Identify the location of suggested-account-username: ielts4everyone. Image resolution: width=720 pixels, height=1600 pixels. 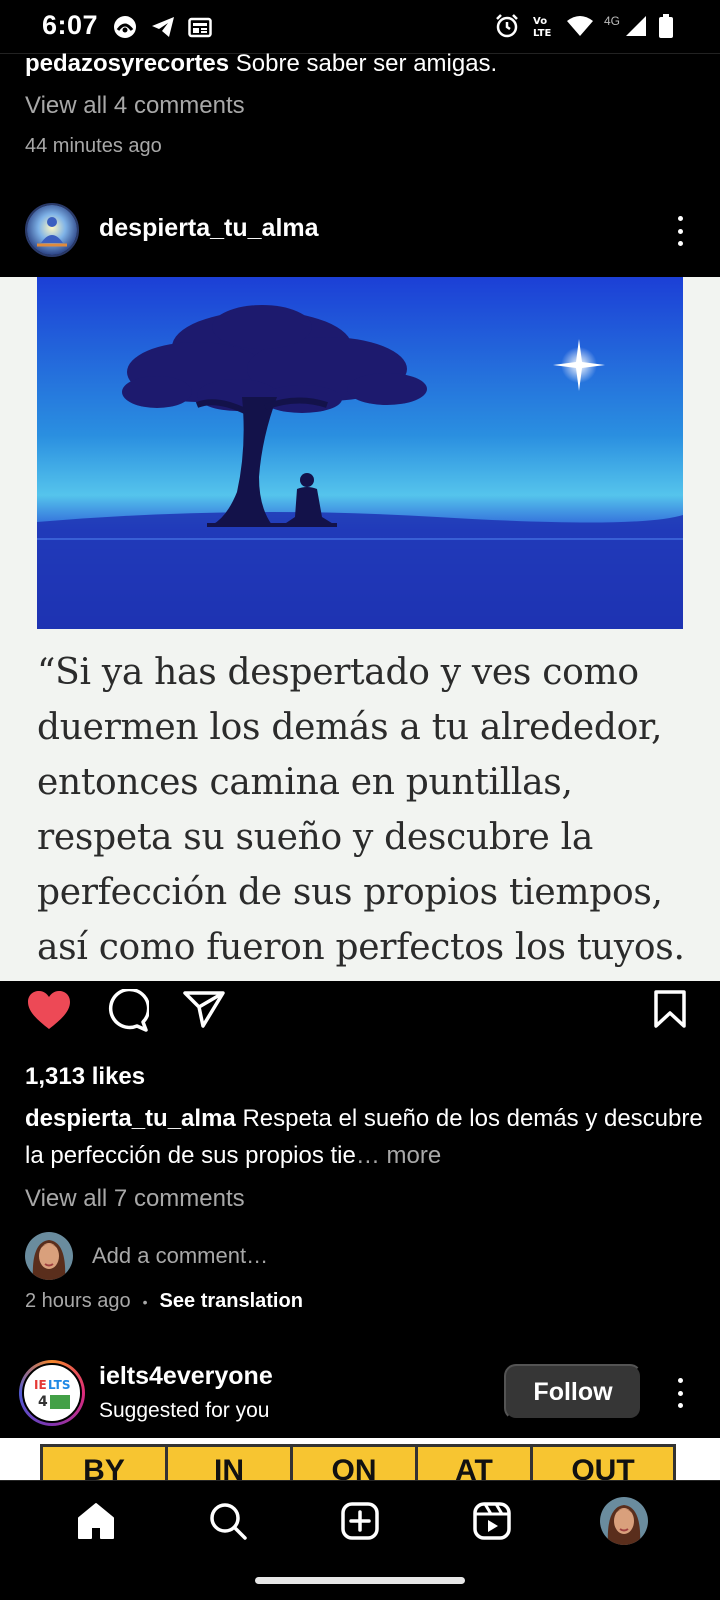
(186, 1376).